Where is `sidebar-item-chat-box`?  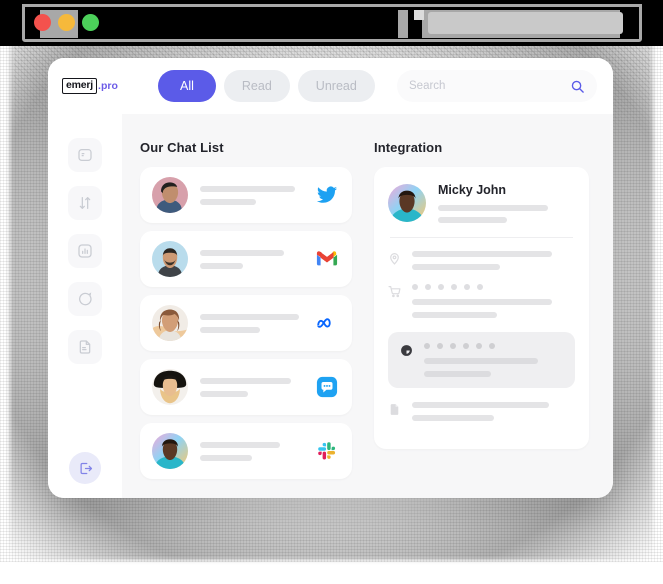 sidebar-item-chat-box is located at coordinates (85, 155).